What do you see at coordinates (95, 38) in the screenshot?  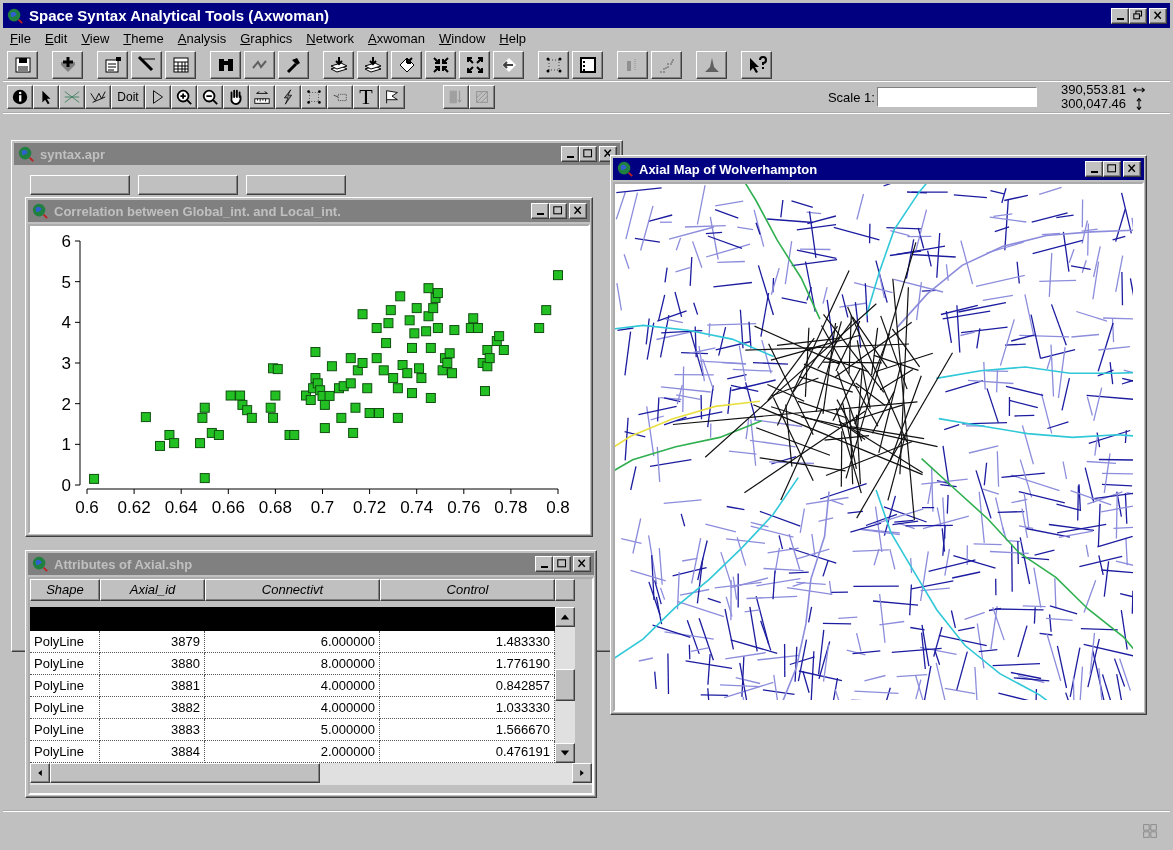 I see `menu-item: View` at bounding box center [95, 38].